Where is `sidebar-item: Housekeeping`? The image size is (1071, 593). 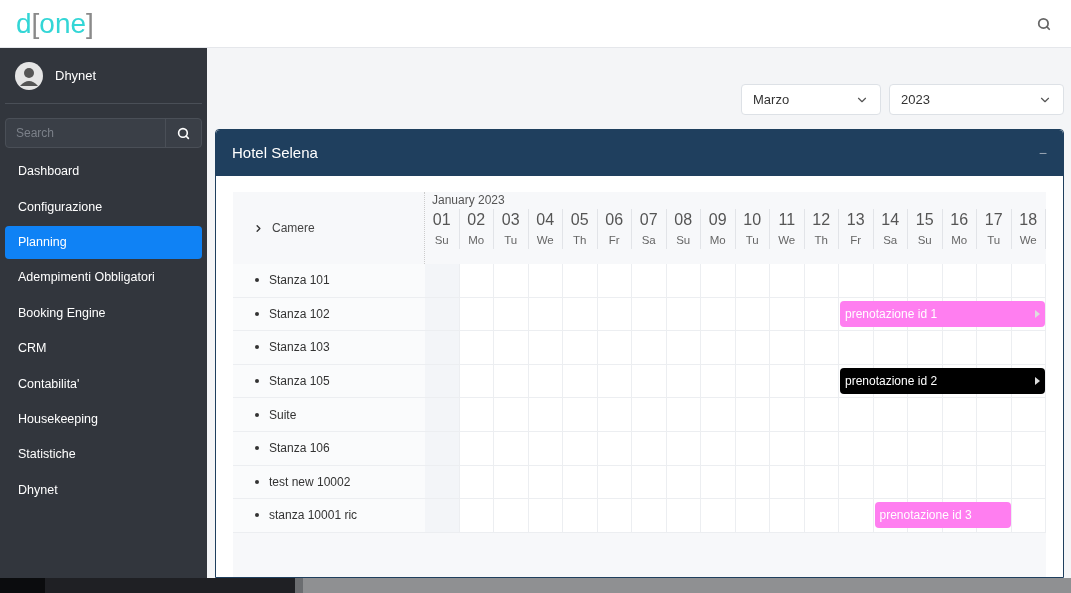
sidebar-item: Housekeeping is located at coordinates (103, 419).